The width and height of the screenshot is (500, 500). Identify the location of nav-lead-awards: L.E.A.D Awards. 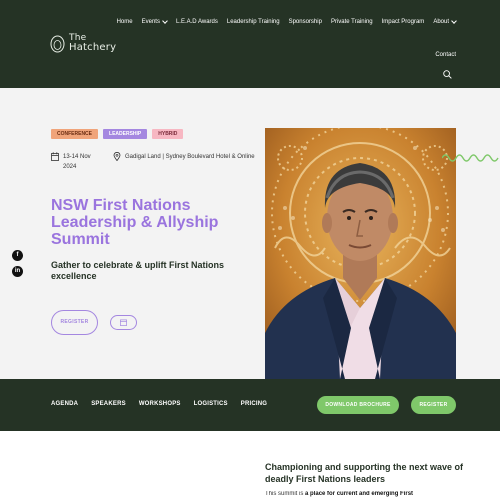
(197, 22).